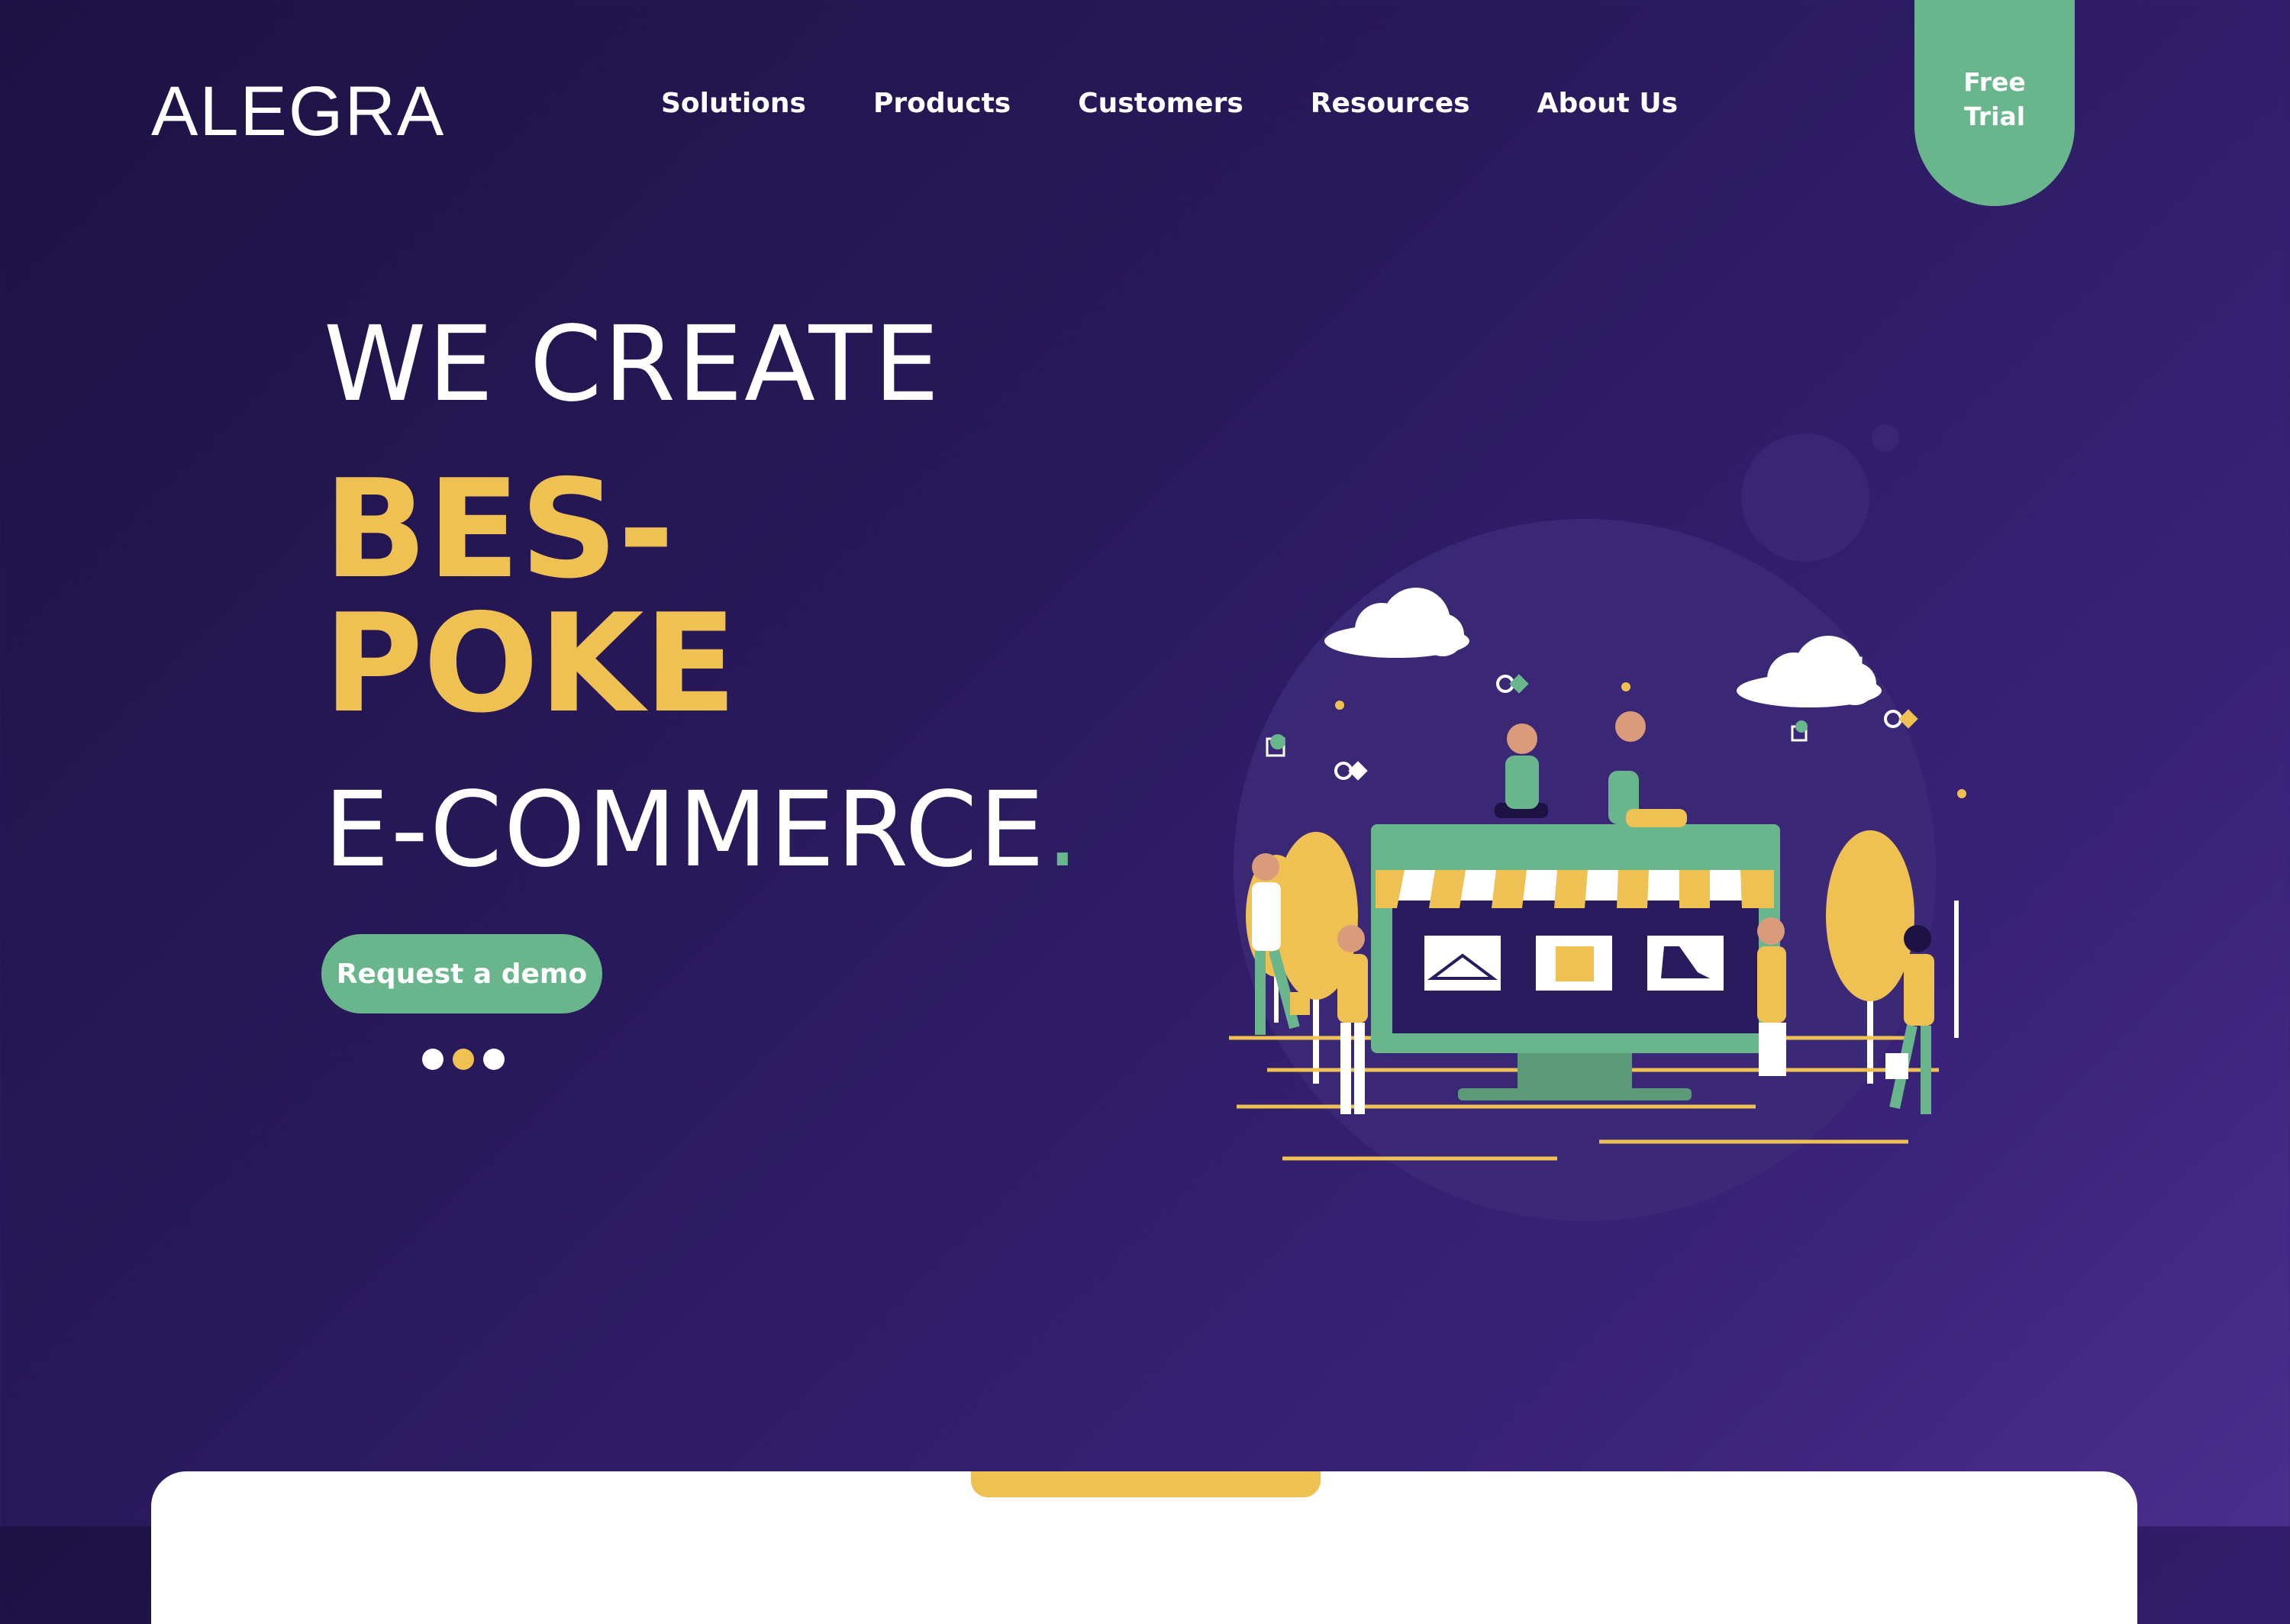 This screenshot has height=1624, width=2290. I want to click on hero-line3-text: E-COMMERCE, so click(685, 831).